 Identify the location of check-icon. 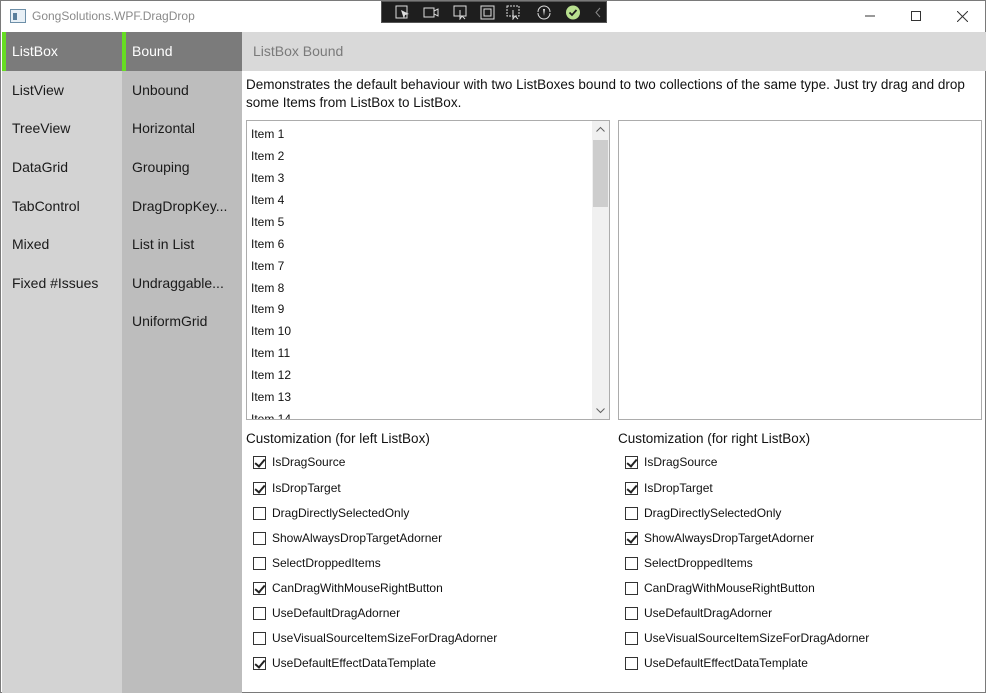
(573, 12).